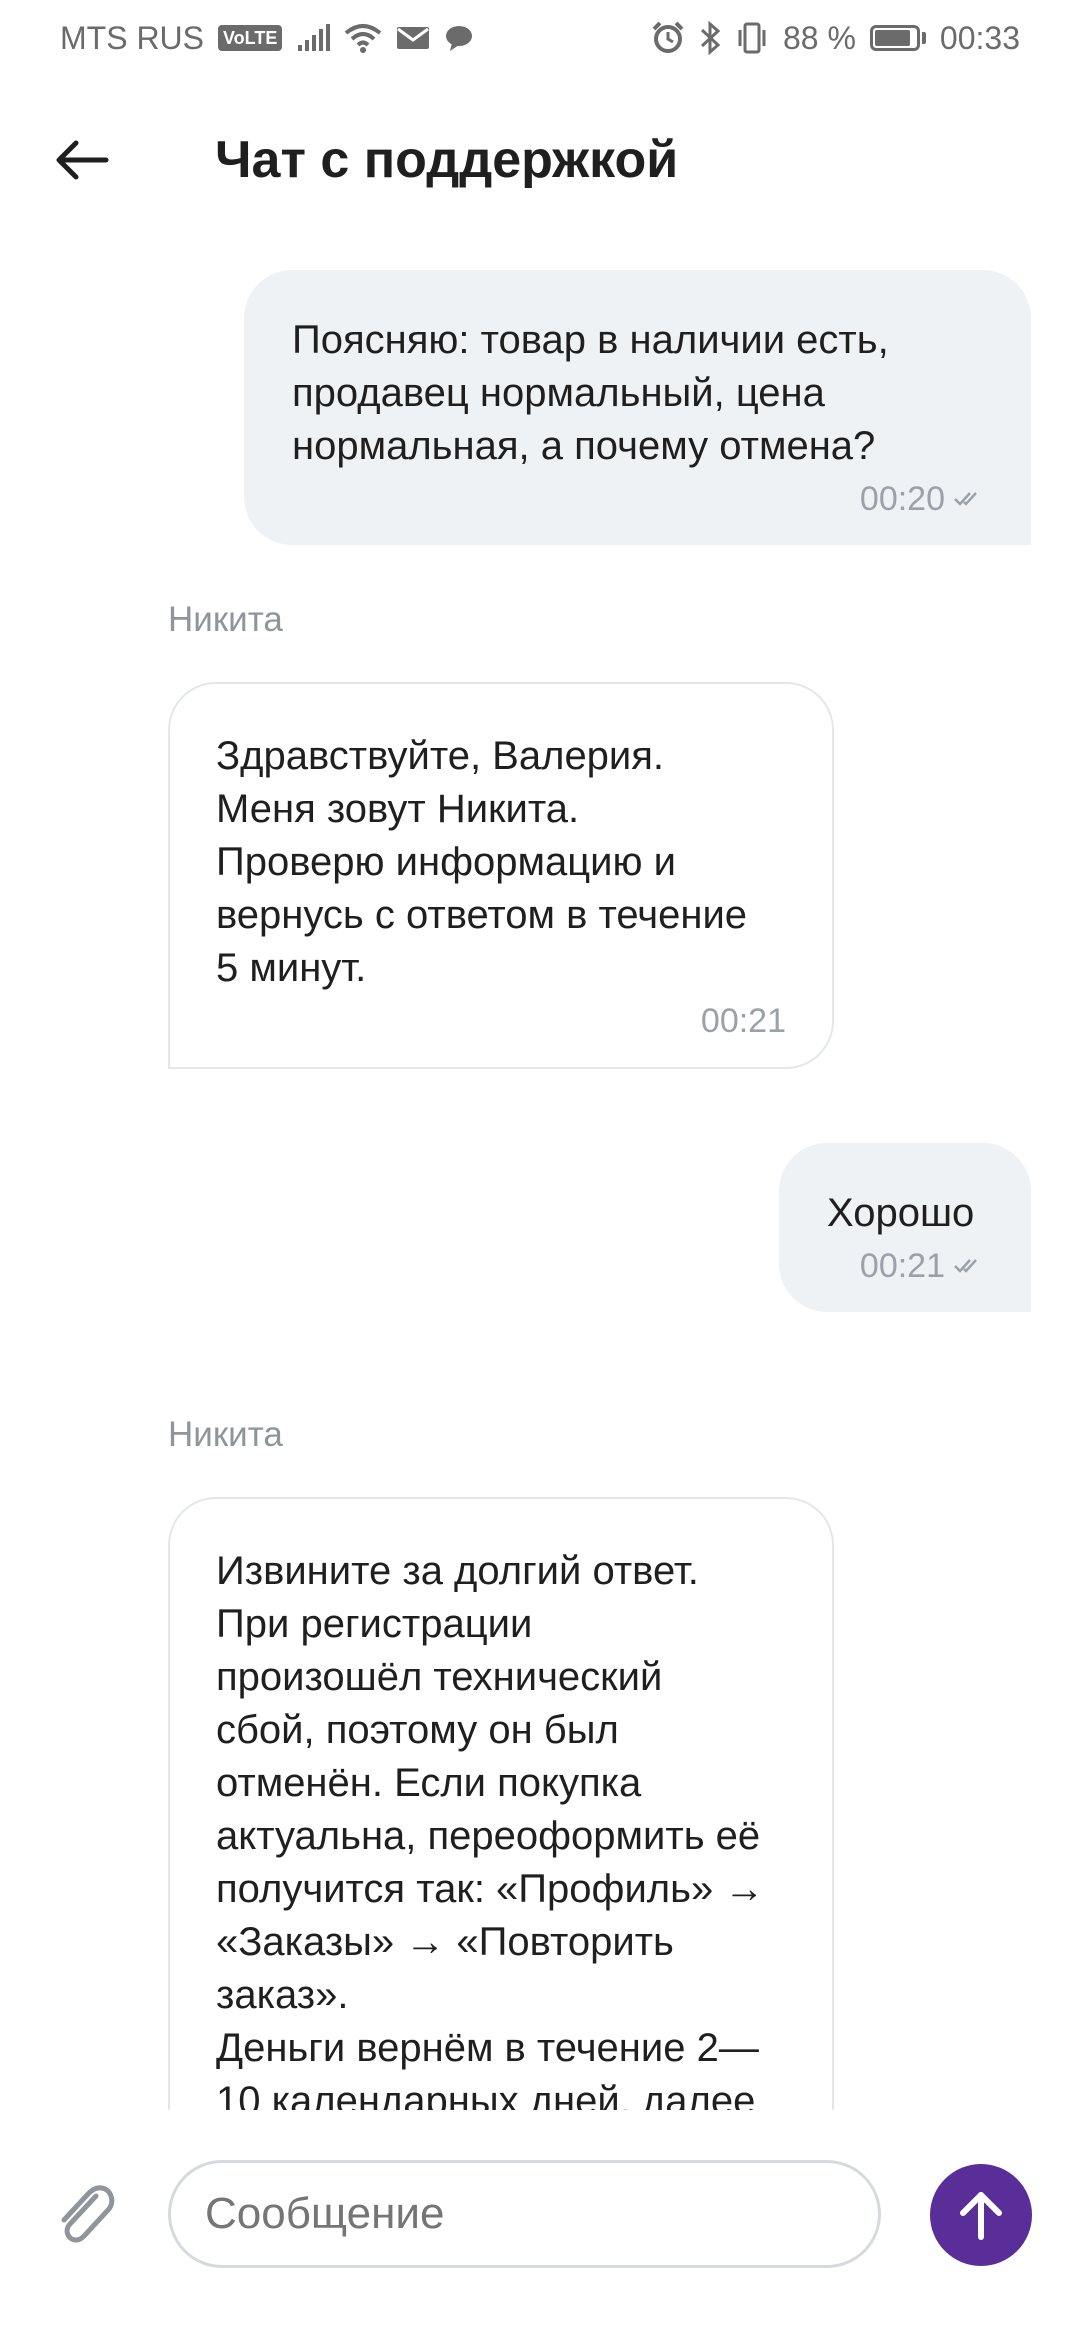  I want to click on outgoing-message: Хорошо 00:21, so click(905, 1227).